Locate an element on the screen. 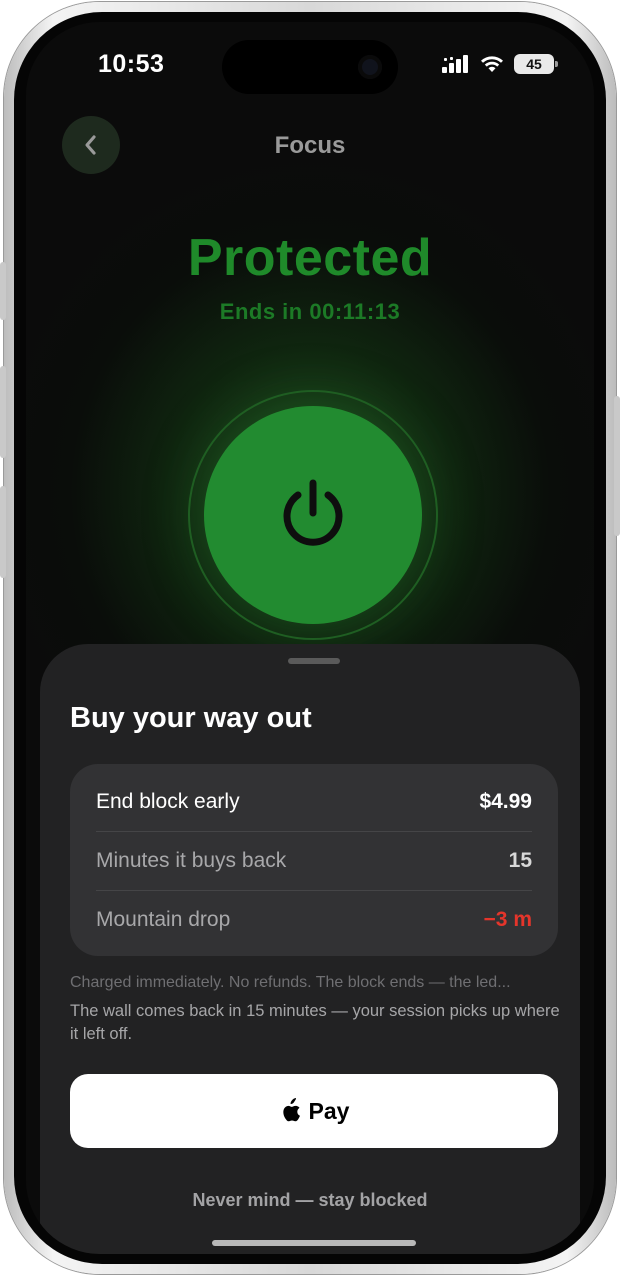 This screenshot has height=1277, width=620. countdown-timer: Ends in 00:11:13 is located at coordinates (310, 311).